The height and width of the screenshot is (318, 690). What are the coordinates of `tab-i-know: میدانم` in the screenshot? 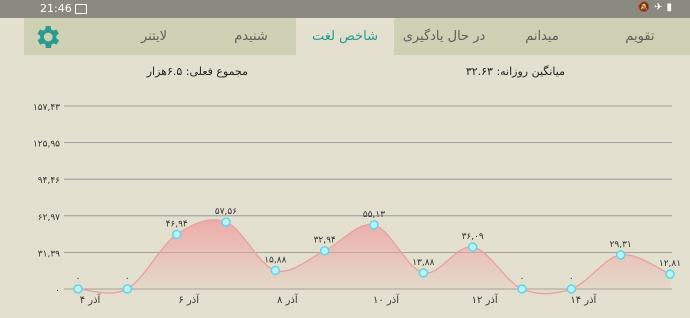 It's located at (542, 36).